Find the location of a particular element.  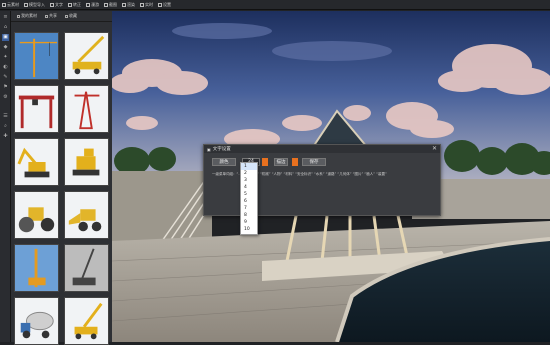

stroke-button: 描边 is located at coordinates (281, 161).